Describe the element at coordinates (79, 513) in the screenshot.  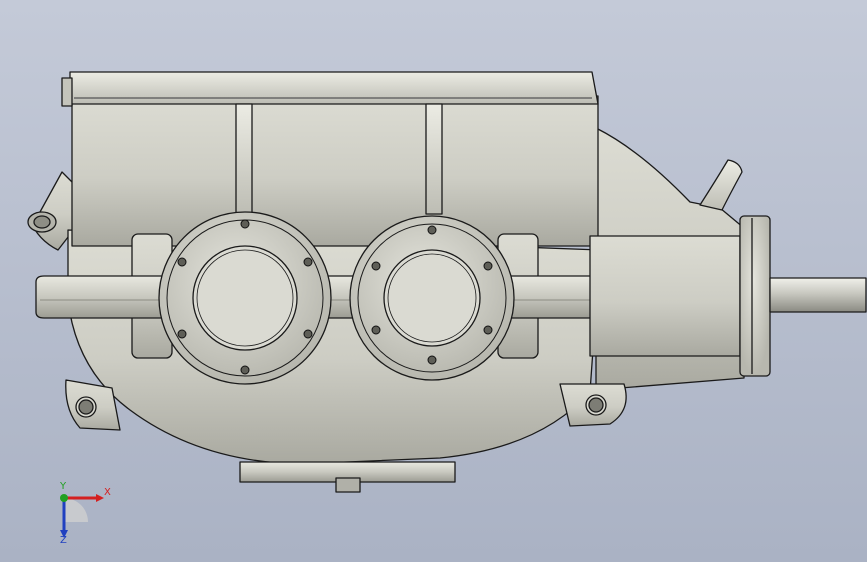
I see `orientation-triad: X Y Z` at that location.